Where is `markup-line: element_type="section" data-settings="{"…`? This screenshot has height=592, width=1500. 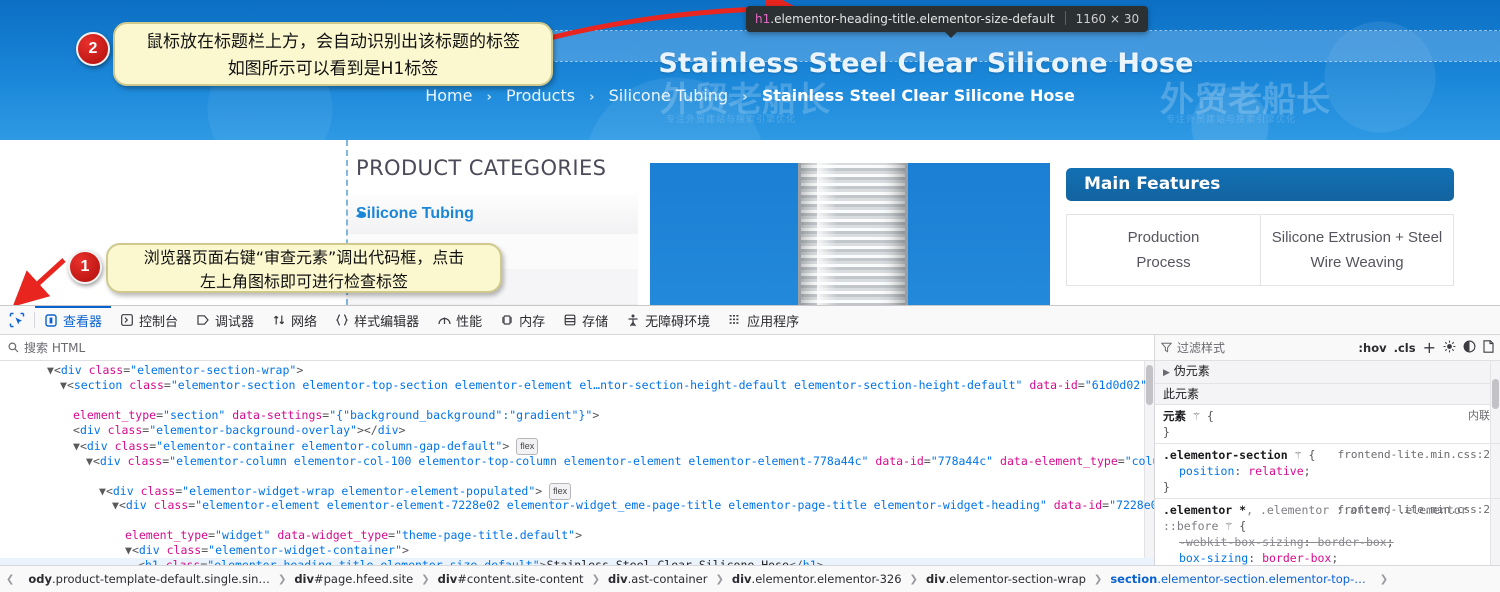 markup-line: element_type="section" data-settings="{"… is located at coordinates (299, 415).